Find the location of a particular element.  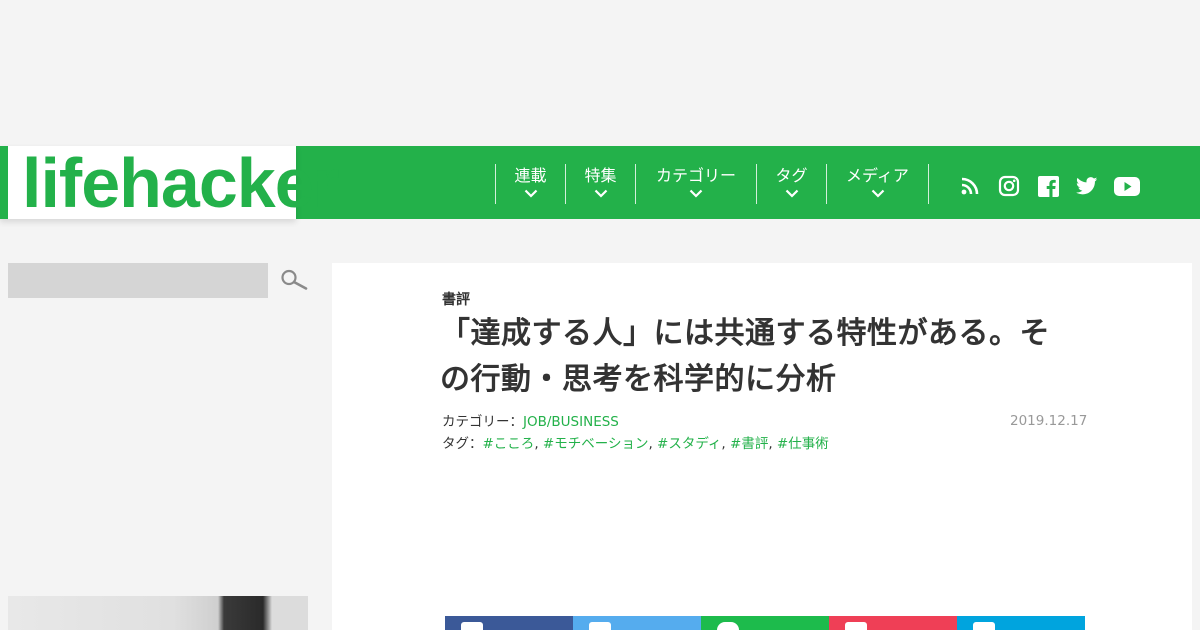

article-tags-line: タグ：#こころ, #モチベーション, #スタディ, #書評, #仕事術 is located at coordinates (635, 442).